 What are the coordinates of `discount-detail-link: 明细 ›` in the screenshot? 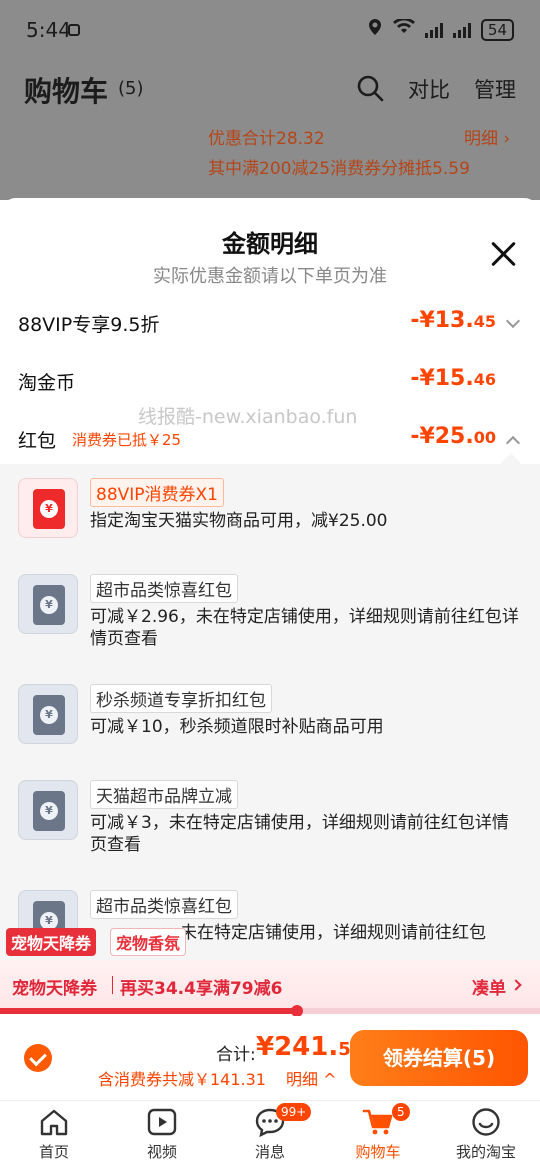 It's located at (487, 136).